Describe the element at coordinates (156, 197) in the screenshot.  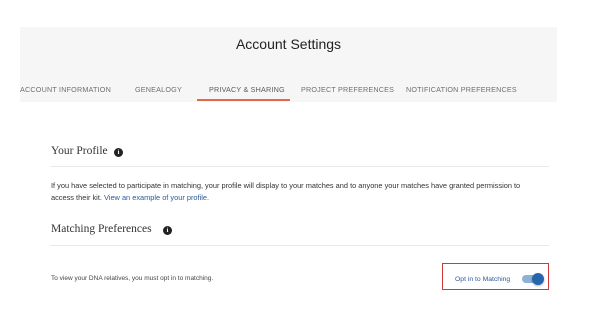
I see `view-profile-example-link: View an example of your profile.` at that location.